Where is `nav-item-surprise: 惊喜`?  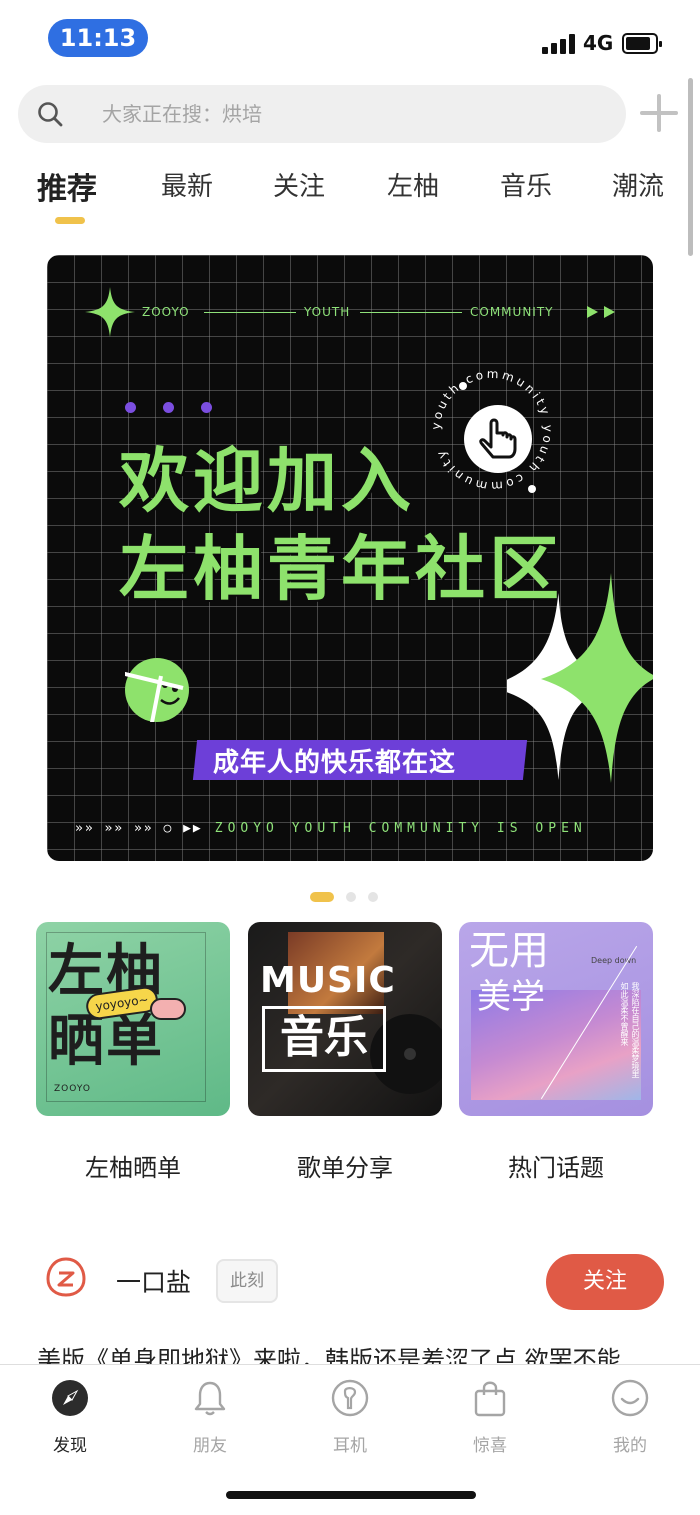 nav-item-surprise: 惊喜 is located at coordinates (490, 1415).